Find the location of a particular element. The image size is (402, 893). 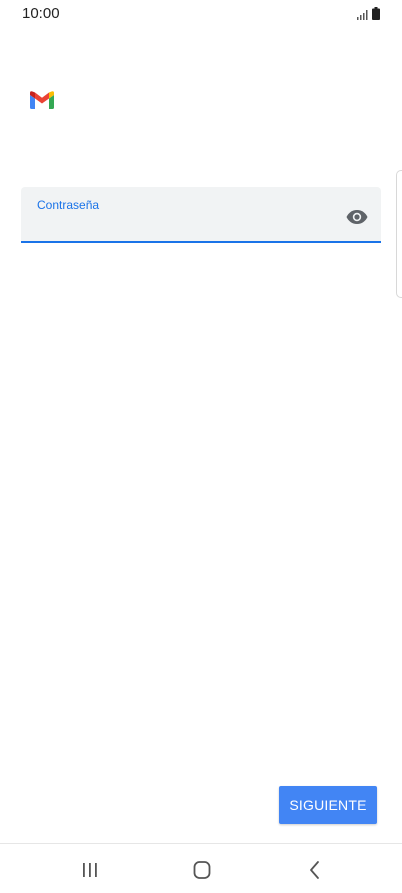

signal-icon is located at coordinates (362, 15).